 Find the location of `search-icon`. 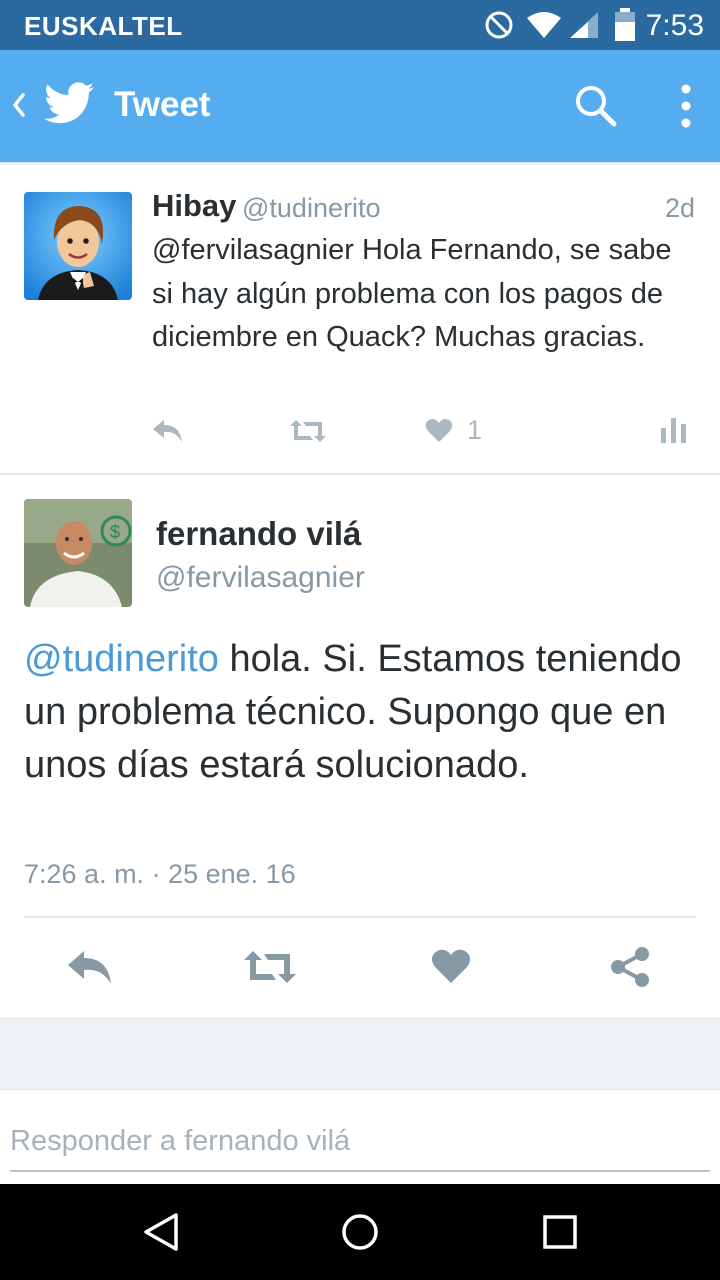

search-icon is located at coordinates (596, 106).